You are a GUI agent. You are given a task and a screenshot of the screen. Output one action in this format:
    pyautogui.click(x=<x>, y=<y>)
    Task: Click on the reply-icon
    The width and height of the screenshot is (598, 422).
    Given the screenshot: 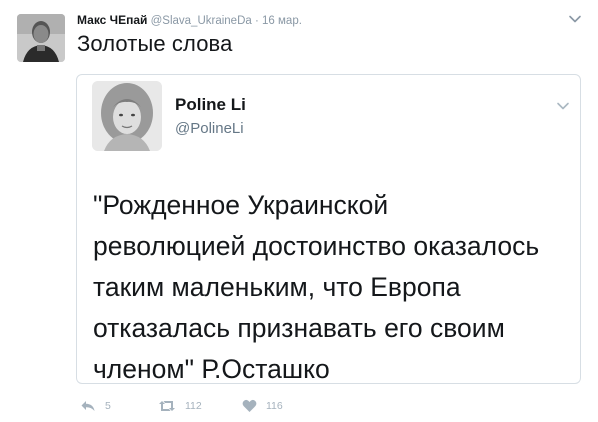 What is the action you would take?
    pyautogui.click(x=88, y=406)
    